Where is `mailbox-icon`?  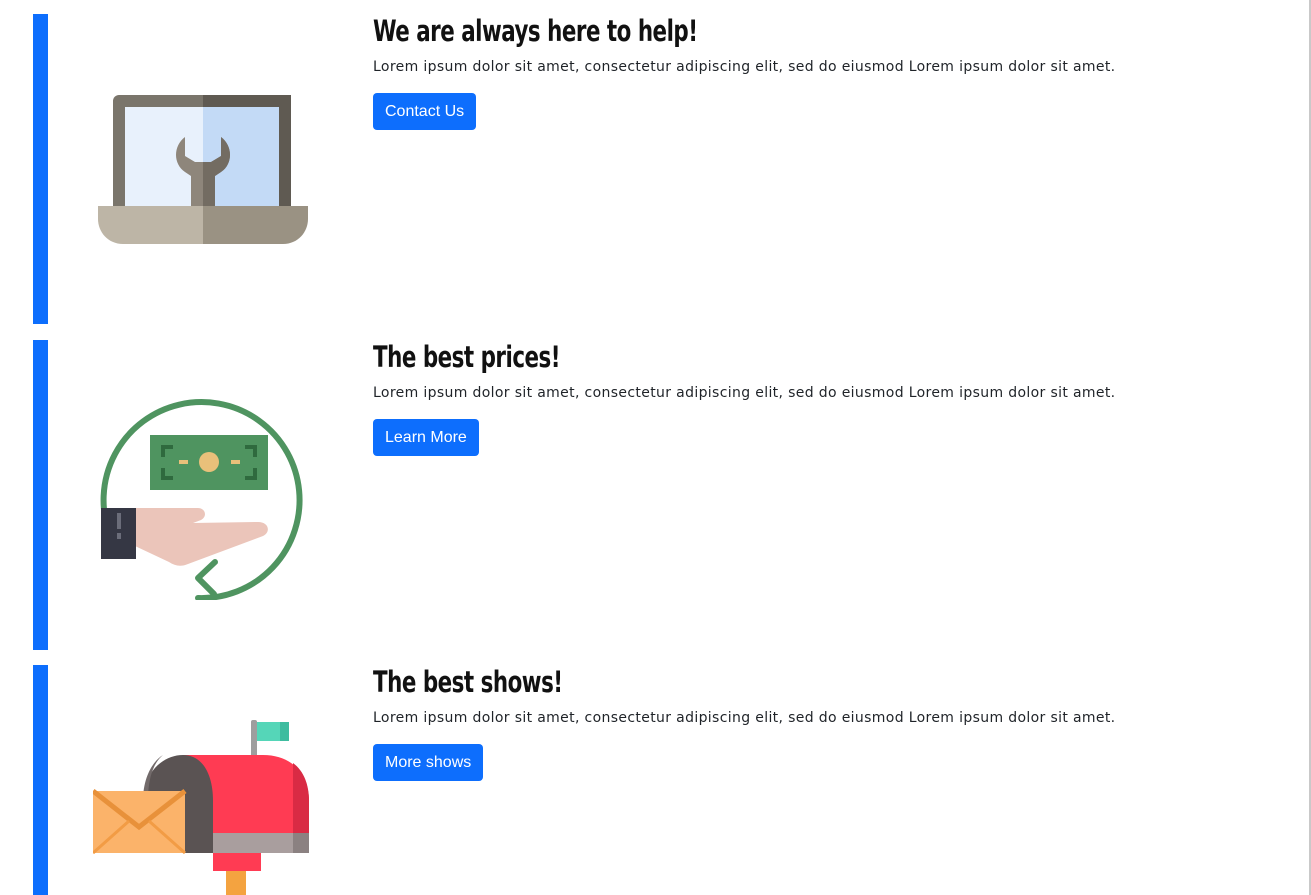
mailbox-icon is located at coordinates (203, 800).